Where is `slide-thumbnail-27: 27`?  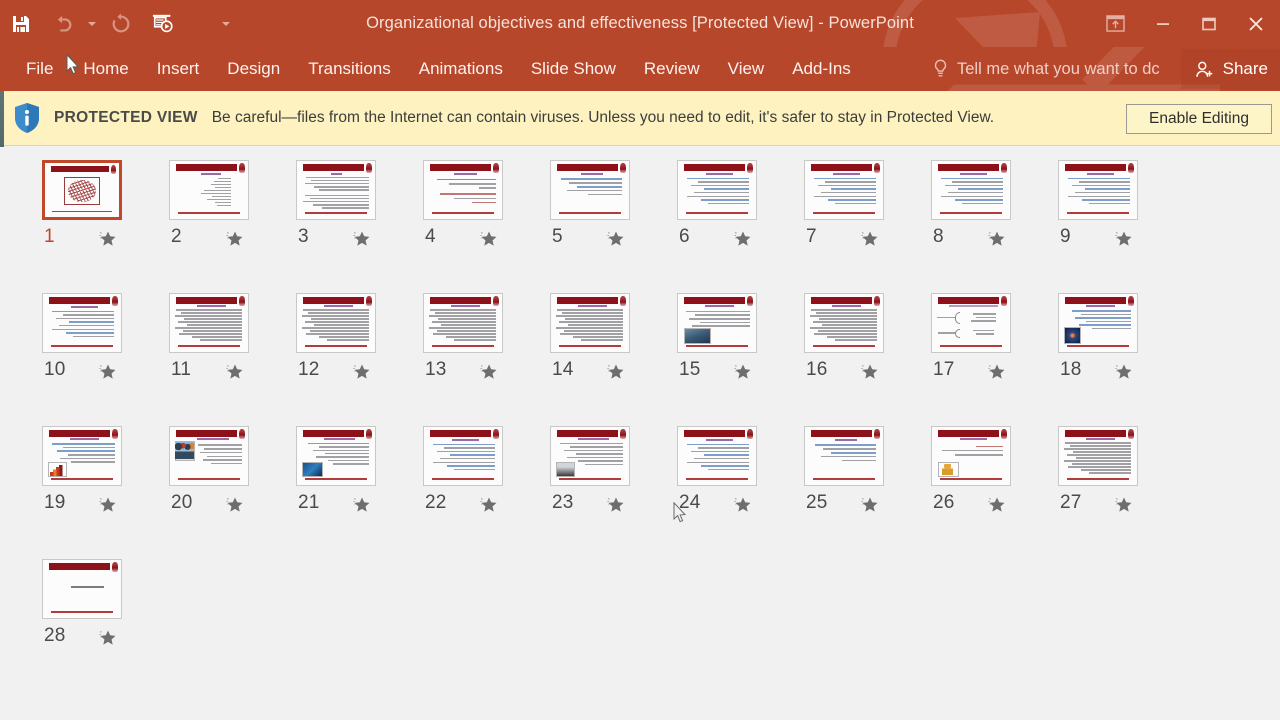
slide-thumbnail-27: 27 is located at coordinates (1098, 469).